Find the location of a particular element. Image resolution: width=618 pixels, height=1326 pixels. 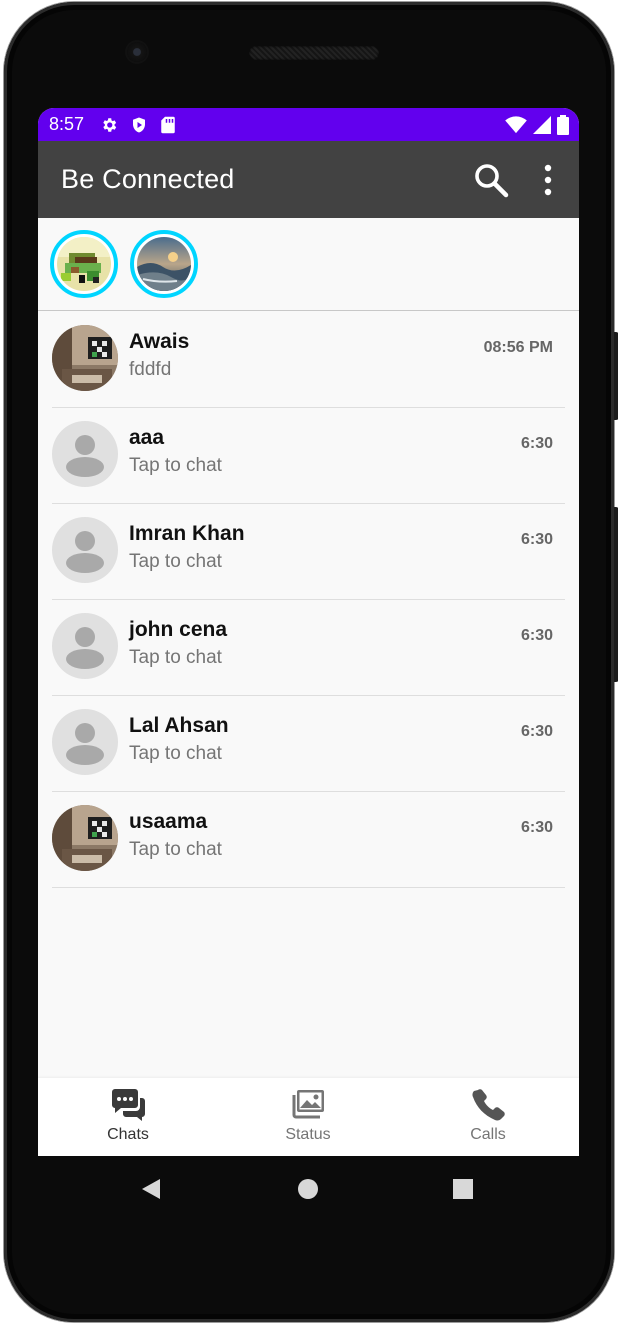

system-navigation-bar is located at coordinates (308, 1188).